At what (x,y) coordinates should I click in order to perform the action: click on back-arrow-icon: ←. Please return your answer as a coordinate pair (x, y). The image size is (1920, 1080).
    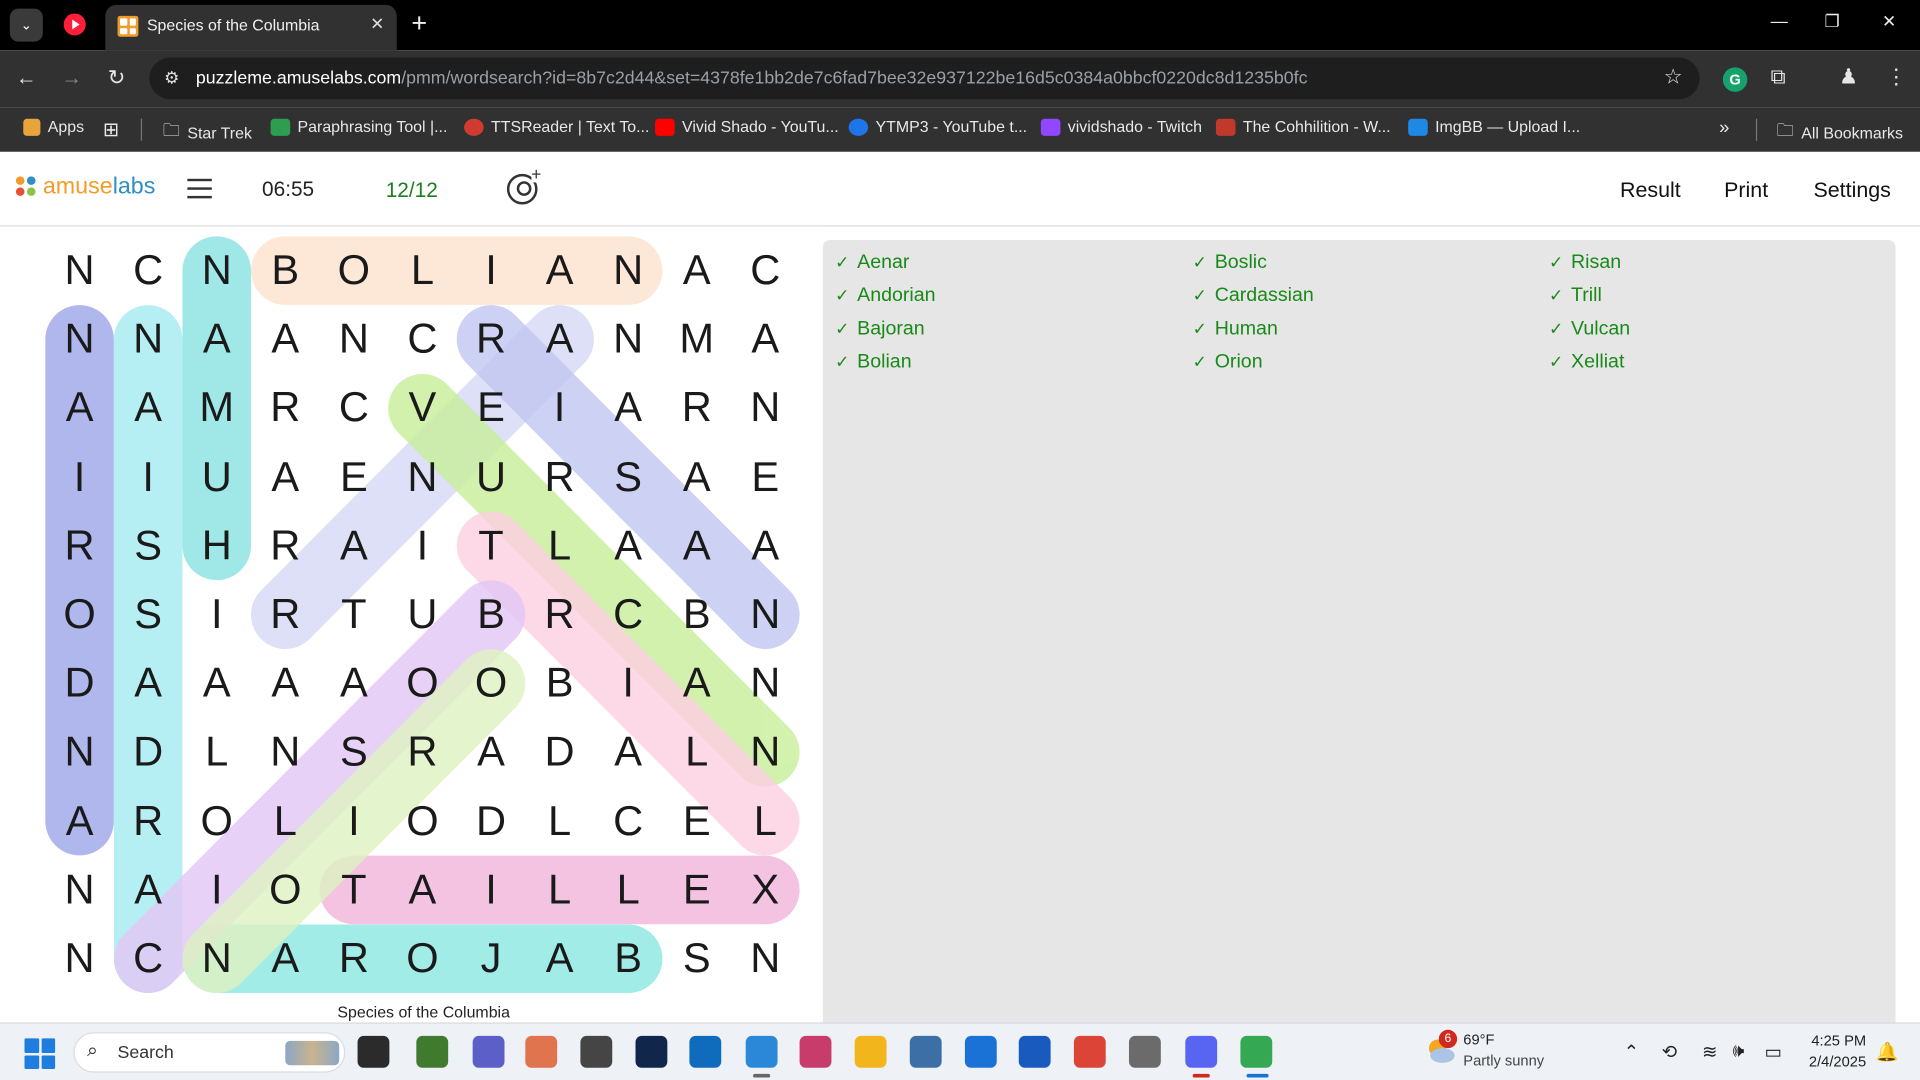
    Looking at the image, I should click on (26, 78).